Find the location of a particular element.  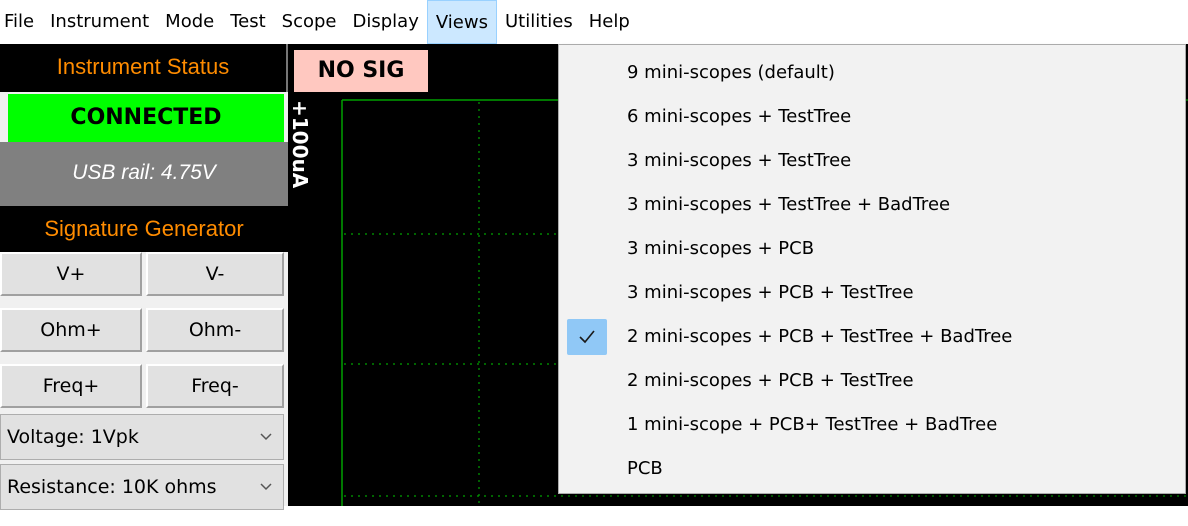

chevron-down-icon is located at coordinates (266, 495).